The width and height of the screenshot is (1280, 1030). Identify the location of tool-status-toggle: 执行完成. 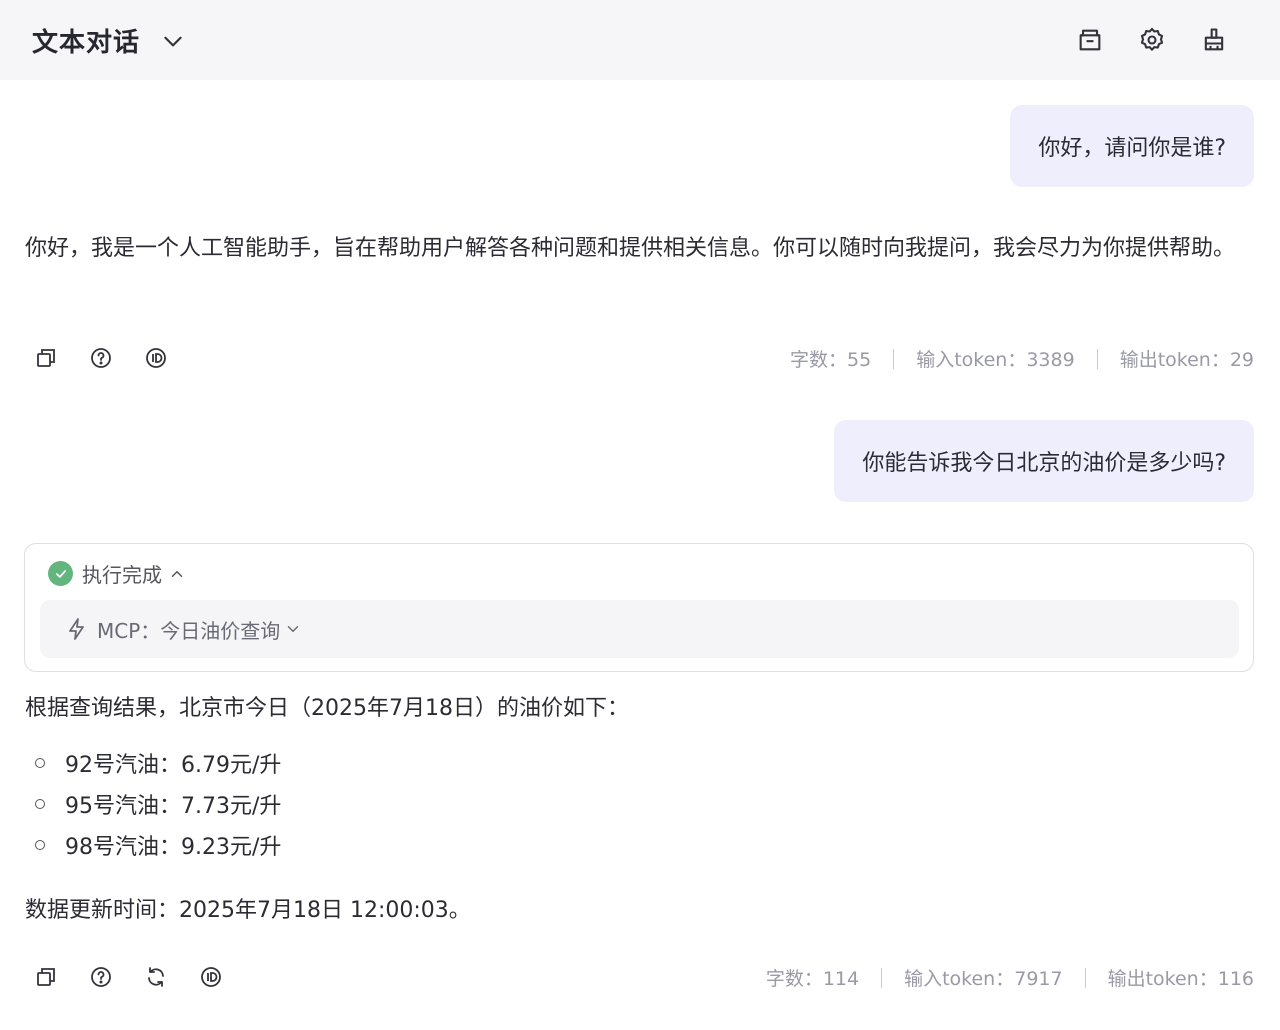
(117, 573).